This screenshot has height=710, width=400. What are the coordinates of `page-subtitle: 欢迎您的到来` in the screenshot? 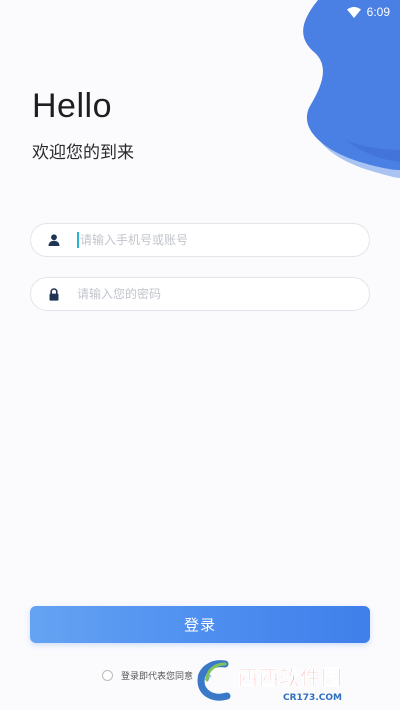 It's located at (83, 152).